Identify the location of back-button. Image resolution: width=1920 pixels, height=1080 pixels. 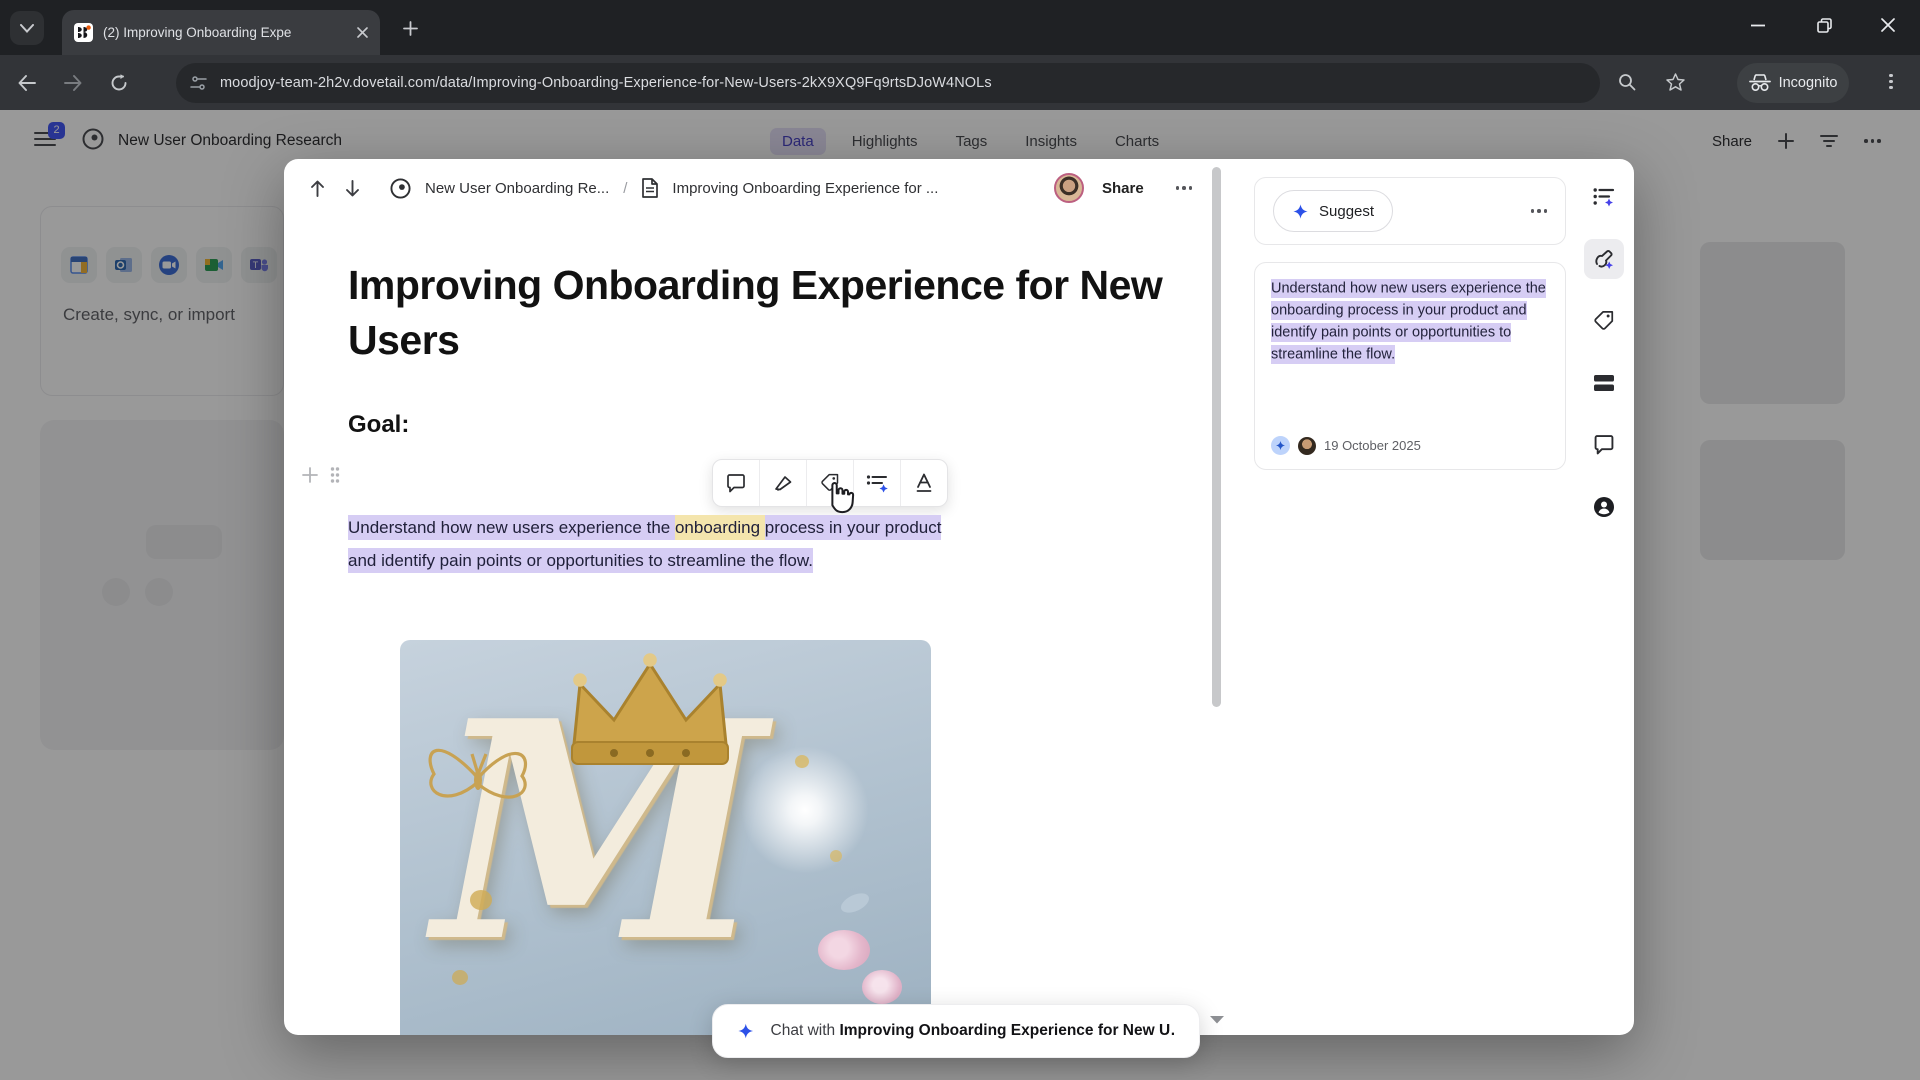
(27, 83).